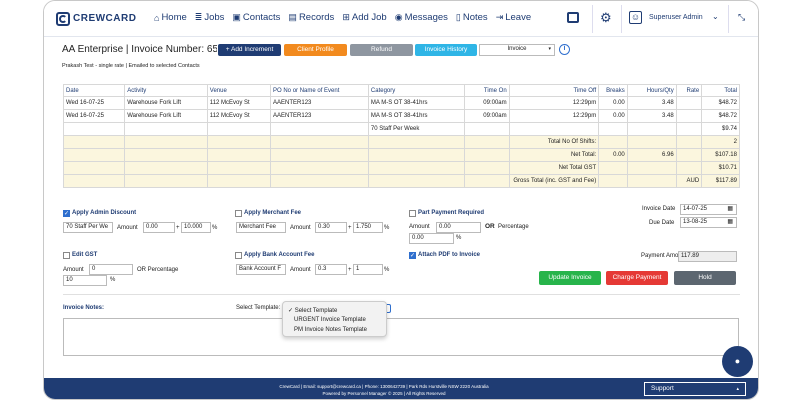  Describe the element at coordinates (196, 227) in the screenshot. I see `admin-discount-percent-input: 10.000` at that location.